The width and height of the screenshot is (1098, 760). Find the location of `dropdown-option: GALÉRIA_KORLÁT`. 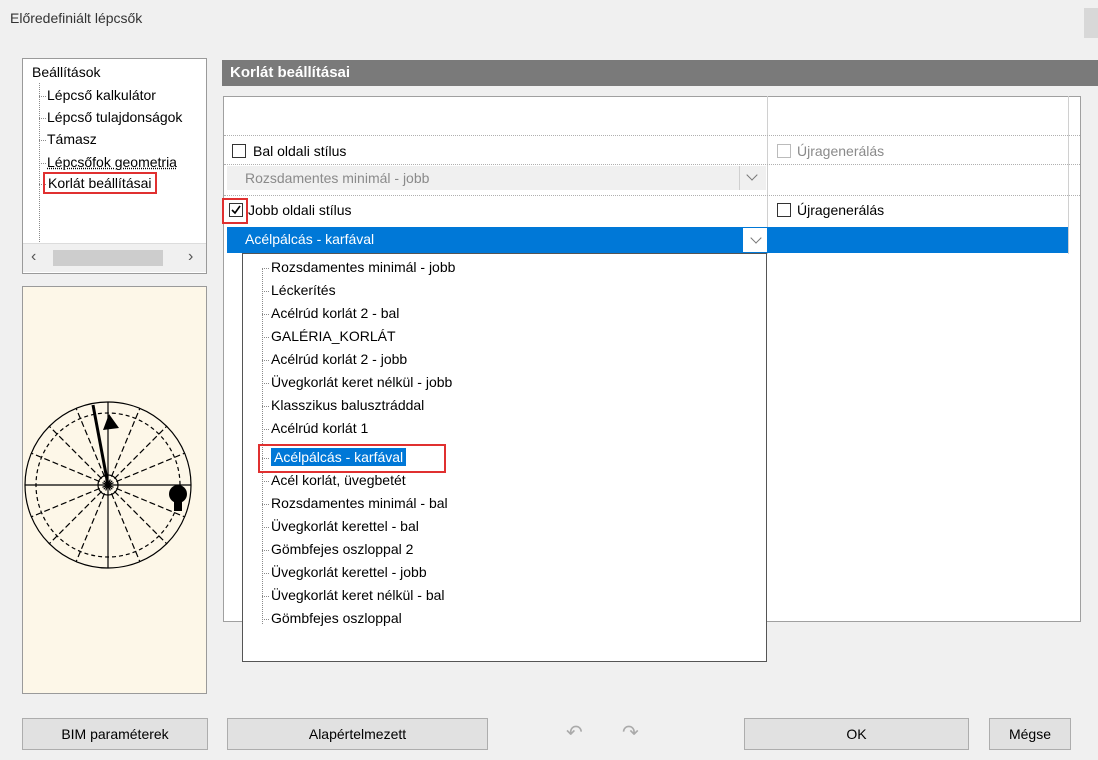

dropdown-option: GALÉRIA_KORLÁT is located at coordinates (329, 339).